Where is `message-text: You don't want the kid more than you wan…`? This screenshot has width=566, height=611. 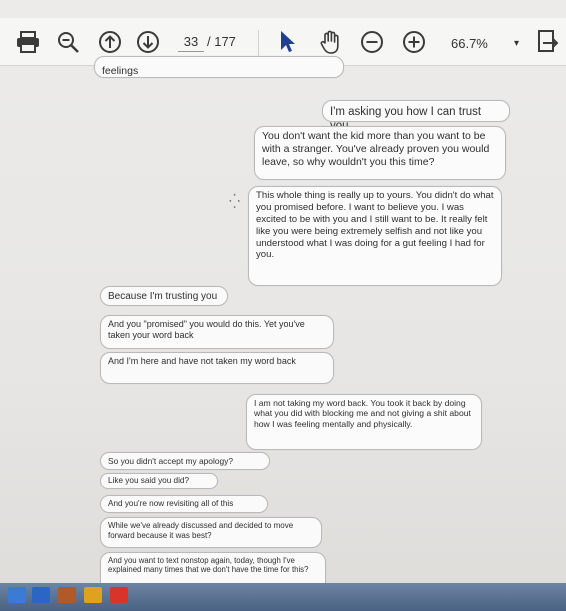 message-text: You don't want the kid more than you wan… is located at coordinates (376, 149).